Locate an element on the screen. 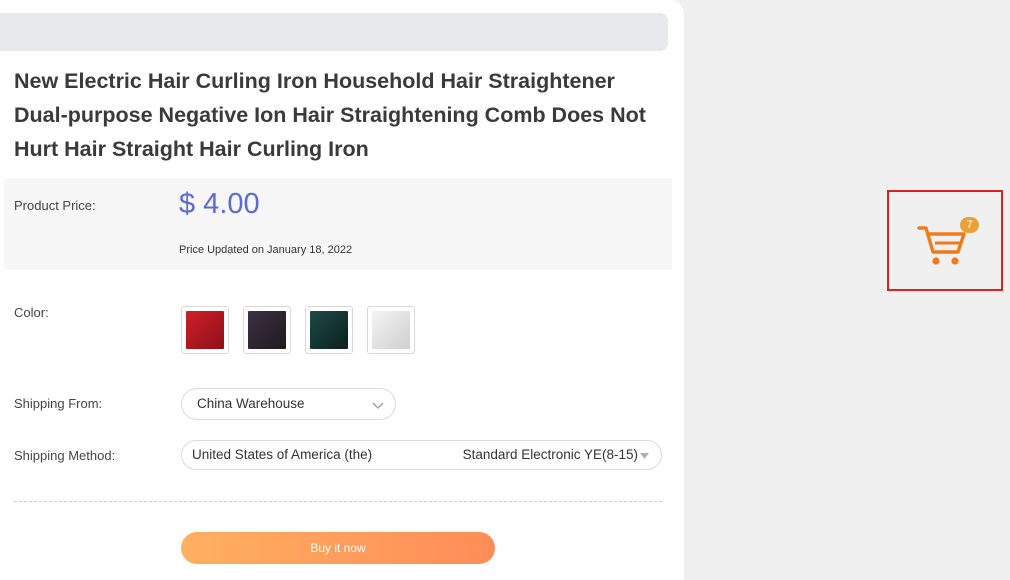  price-label: Product Price: is located at coordinates (55, 205).